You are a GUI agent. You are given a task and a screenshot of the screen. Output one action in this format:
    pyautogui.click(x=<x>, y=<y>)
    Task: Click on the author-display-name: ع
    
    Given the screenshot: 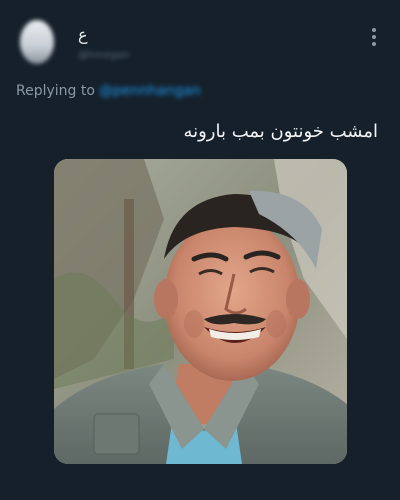 What is the action you would take?
    pyautogui.click(x=83, y=35)
    